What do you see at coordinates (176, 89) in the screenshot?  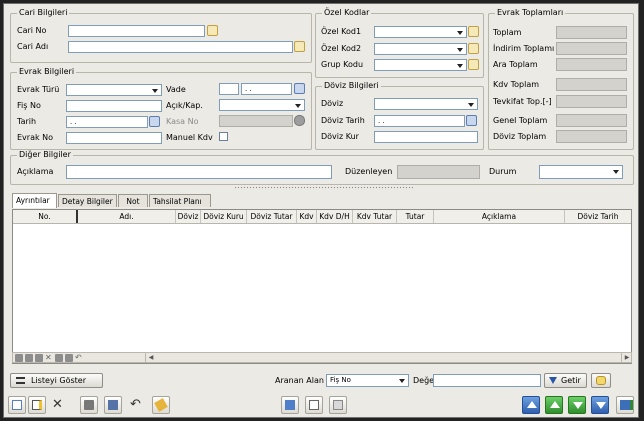 I see `vade-label: Vade` at bounding box center [176, 89].